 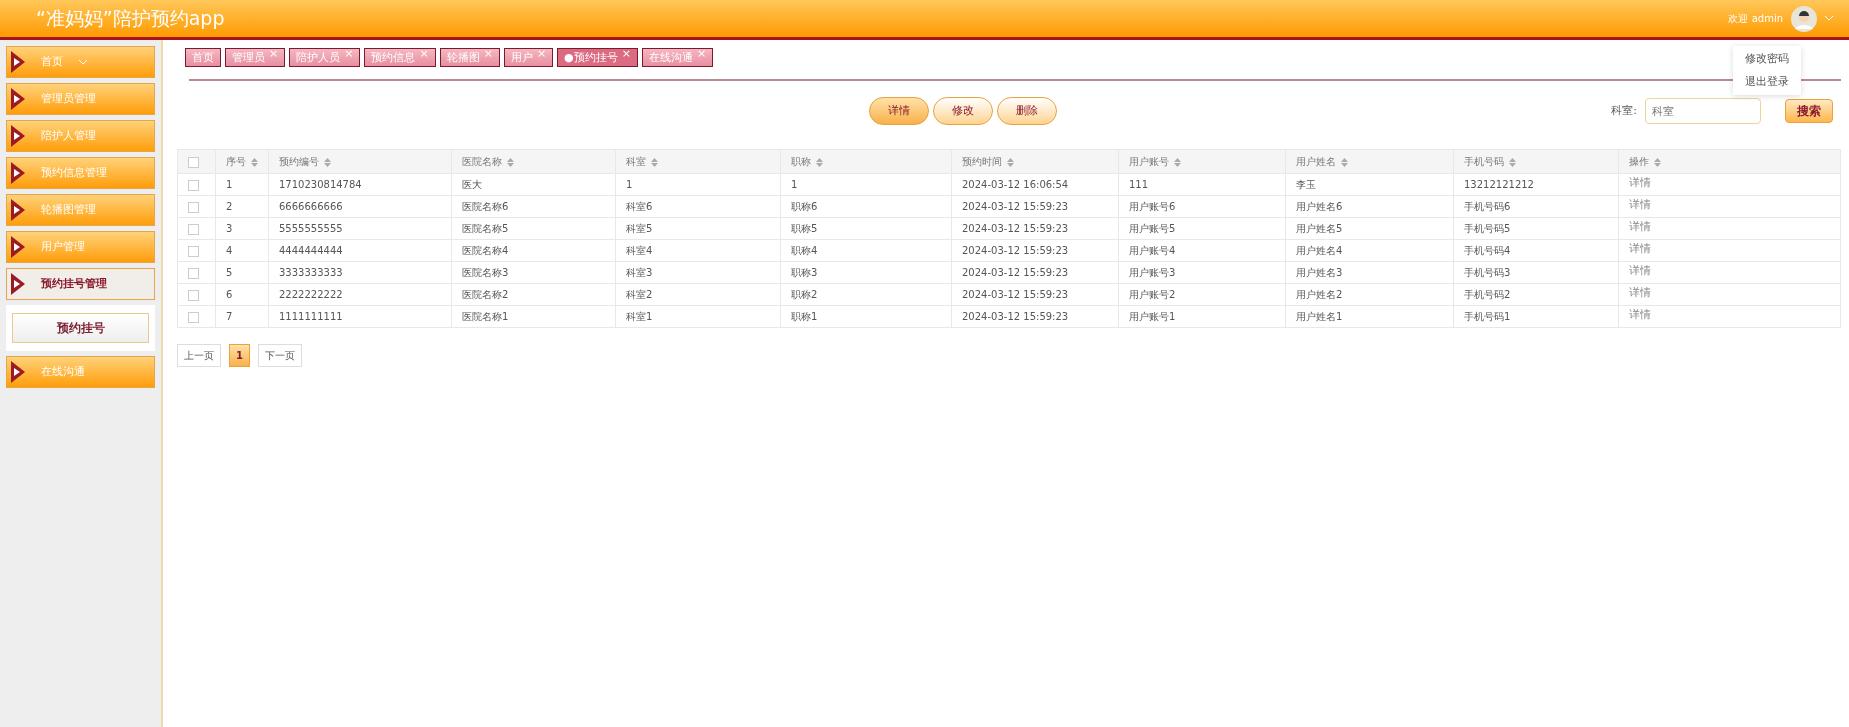 I want to click on table-cell: 4444444444, so click(x=311, y=250).